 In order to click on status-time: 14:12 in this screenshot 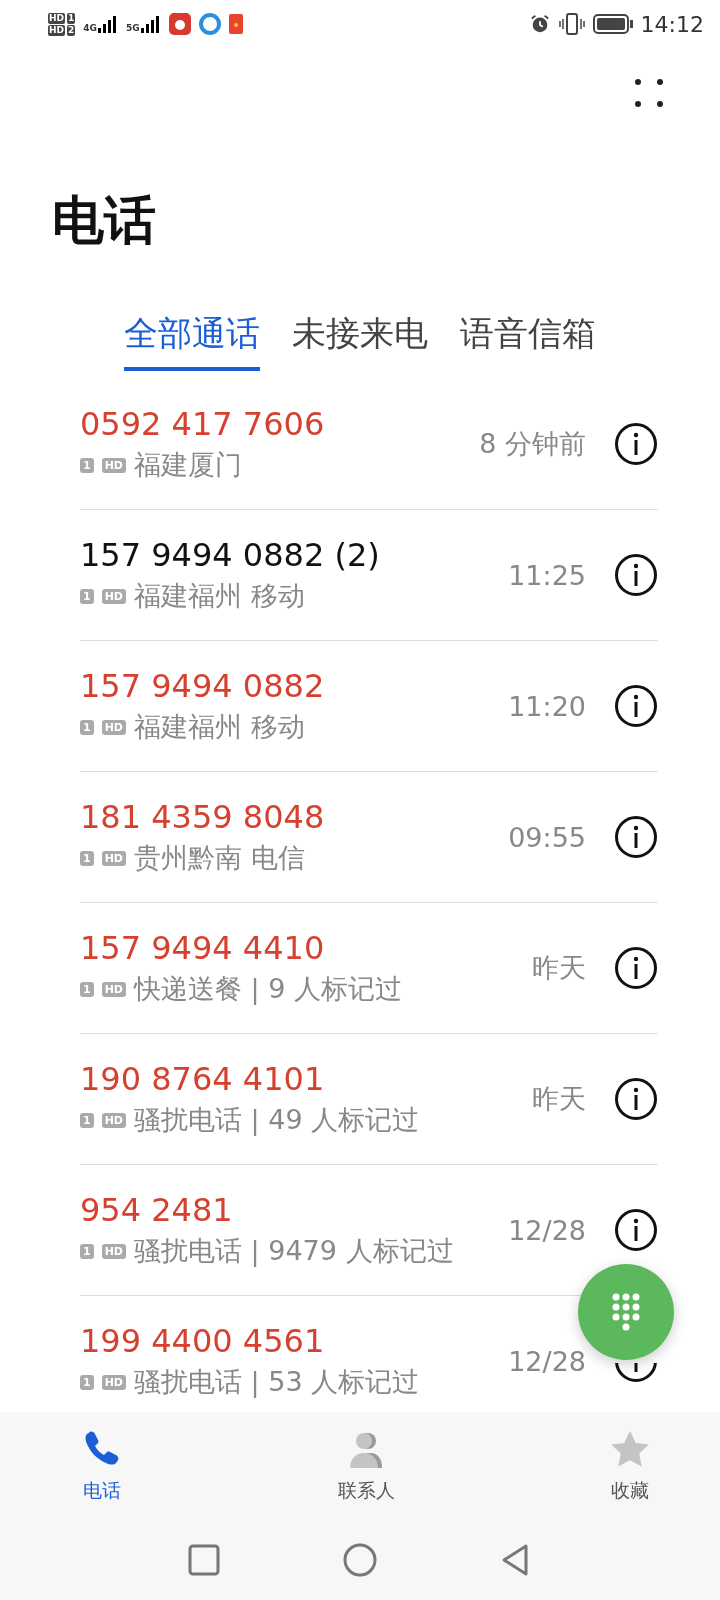, I will do `click(672, 24)`.